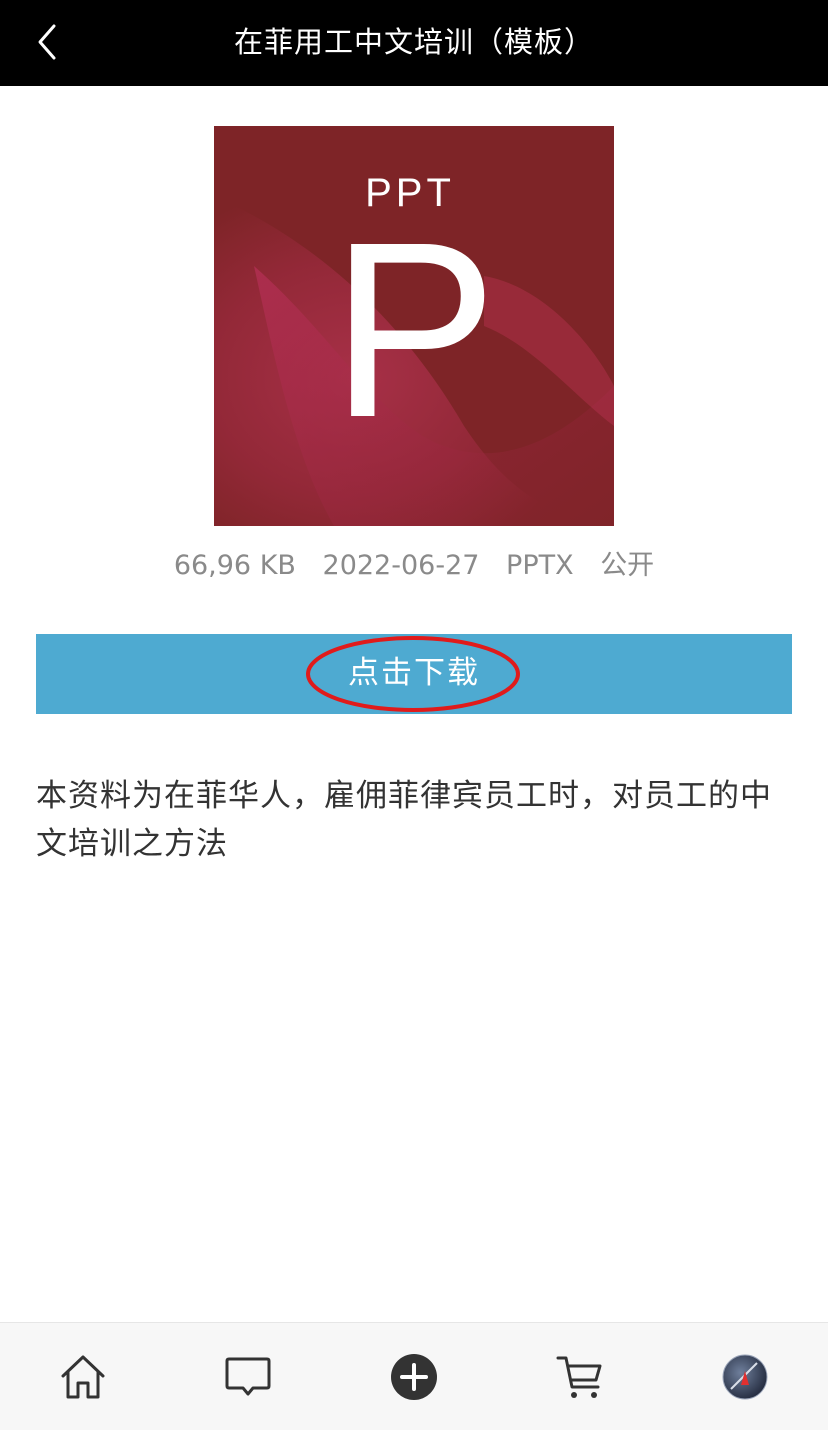 The image size is (828, 1430). What do you see at coordinates (401, 565) in the screenshot?
I see `file-date: 2022-06-27` at bounding box center [401, 565].